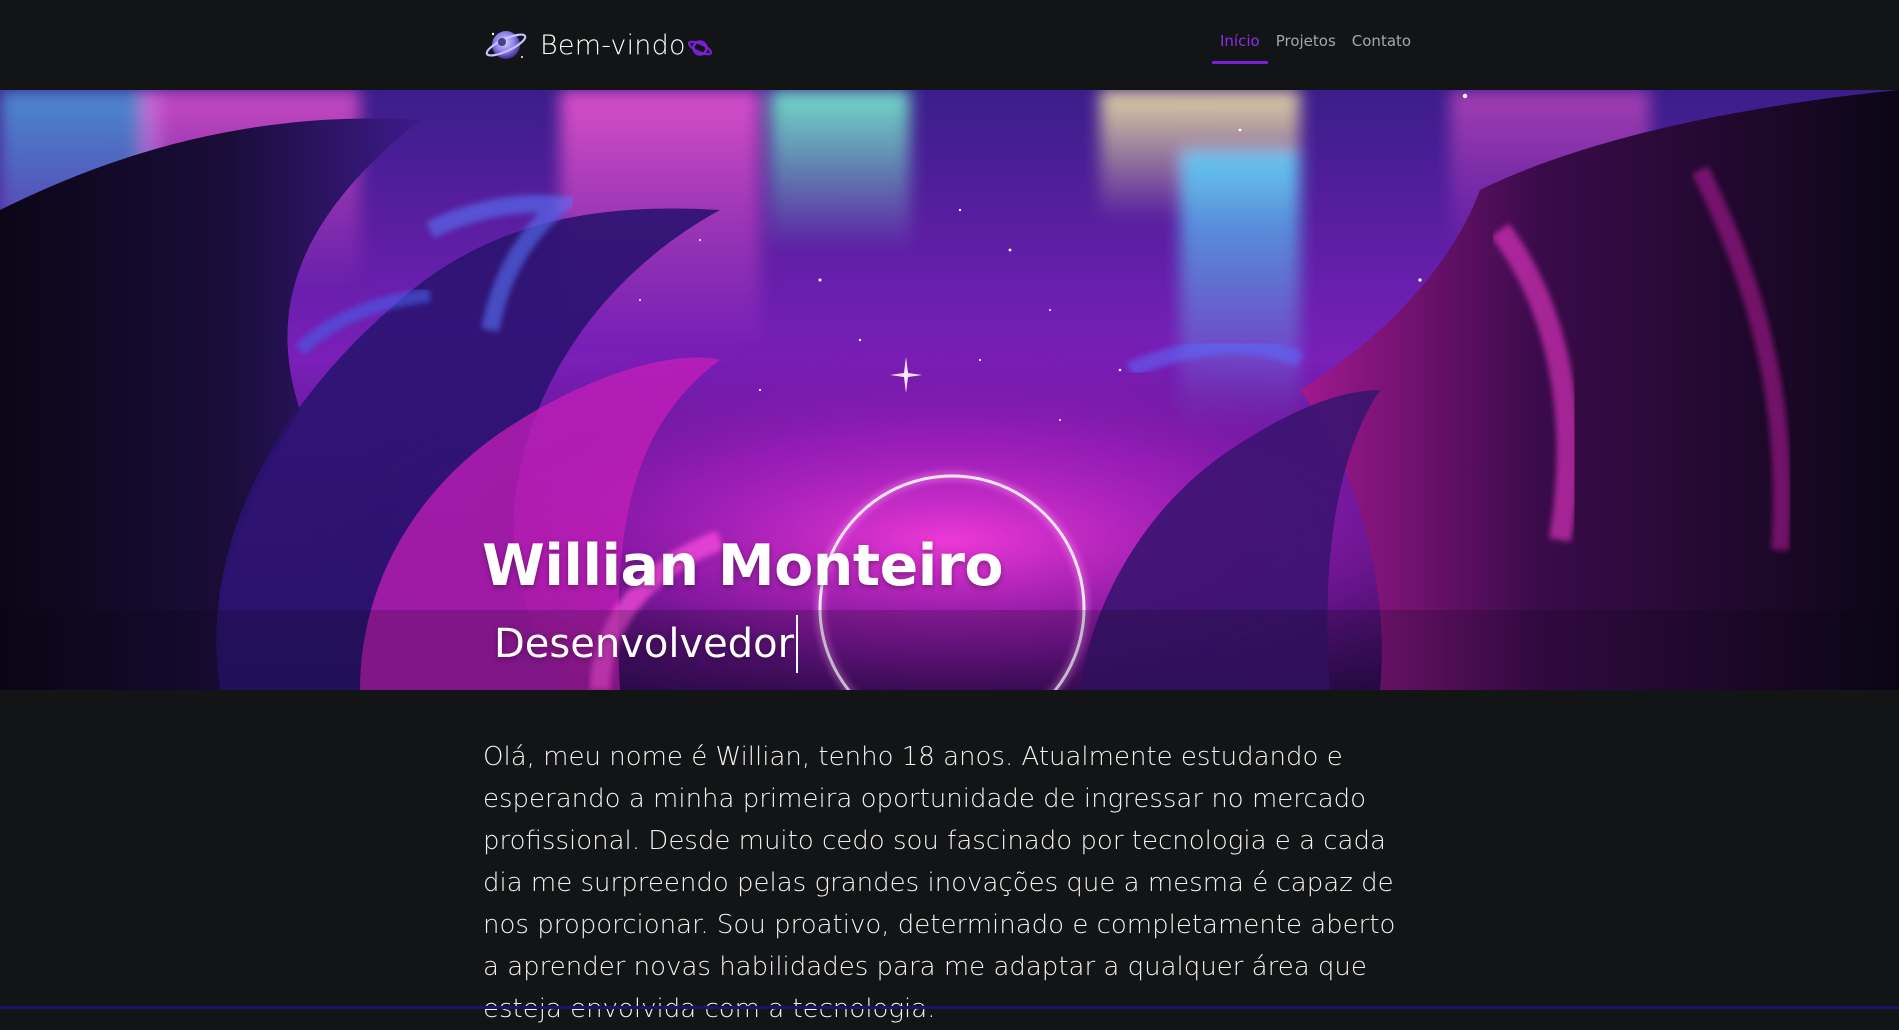  I want to click on hero-role-text: Desenvolvedor, so click(644, 644).